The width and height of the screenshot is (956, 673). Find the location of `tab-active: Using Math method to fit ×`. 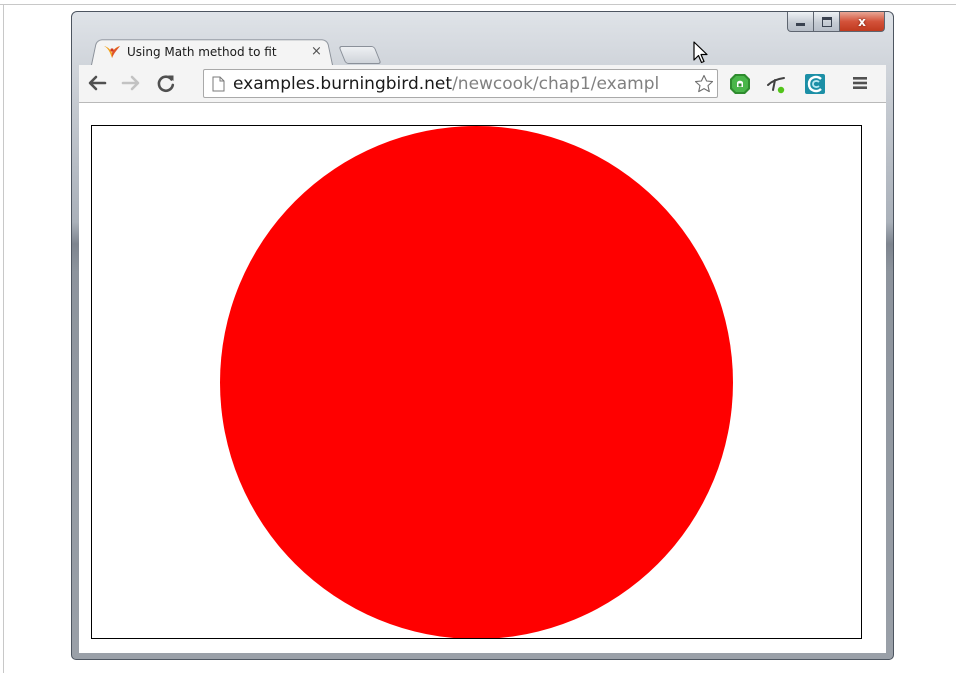

tab-active: Using Math method to fit × is located at coordinates (212, 51).